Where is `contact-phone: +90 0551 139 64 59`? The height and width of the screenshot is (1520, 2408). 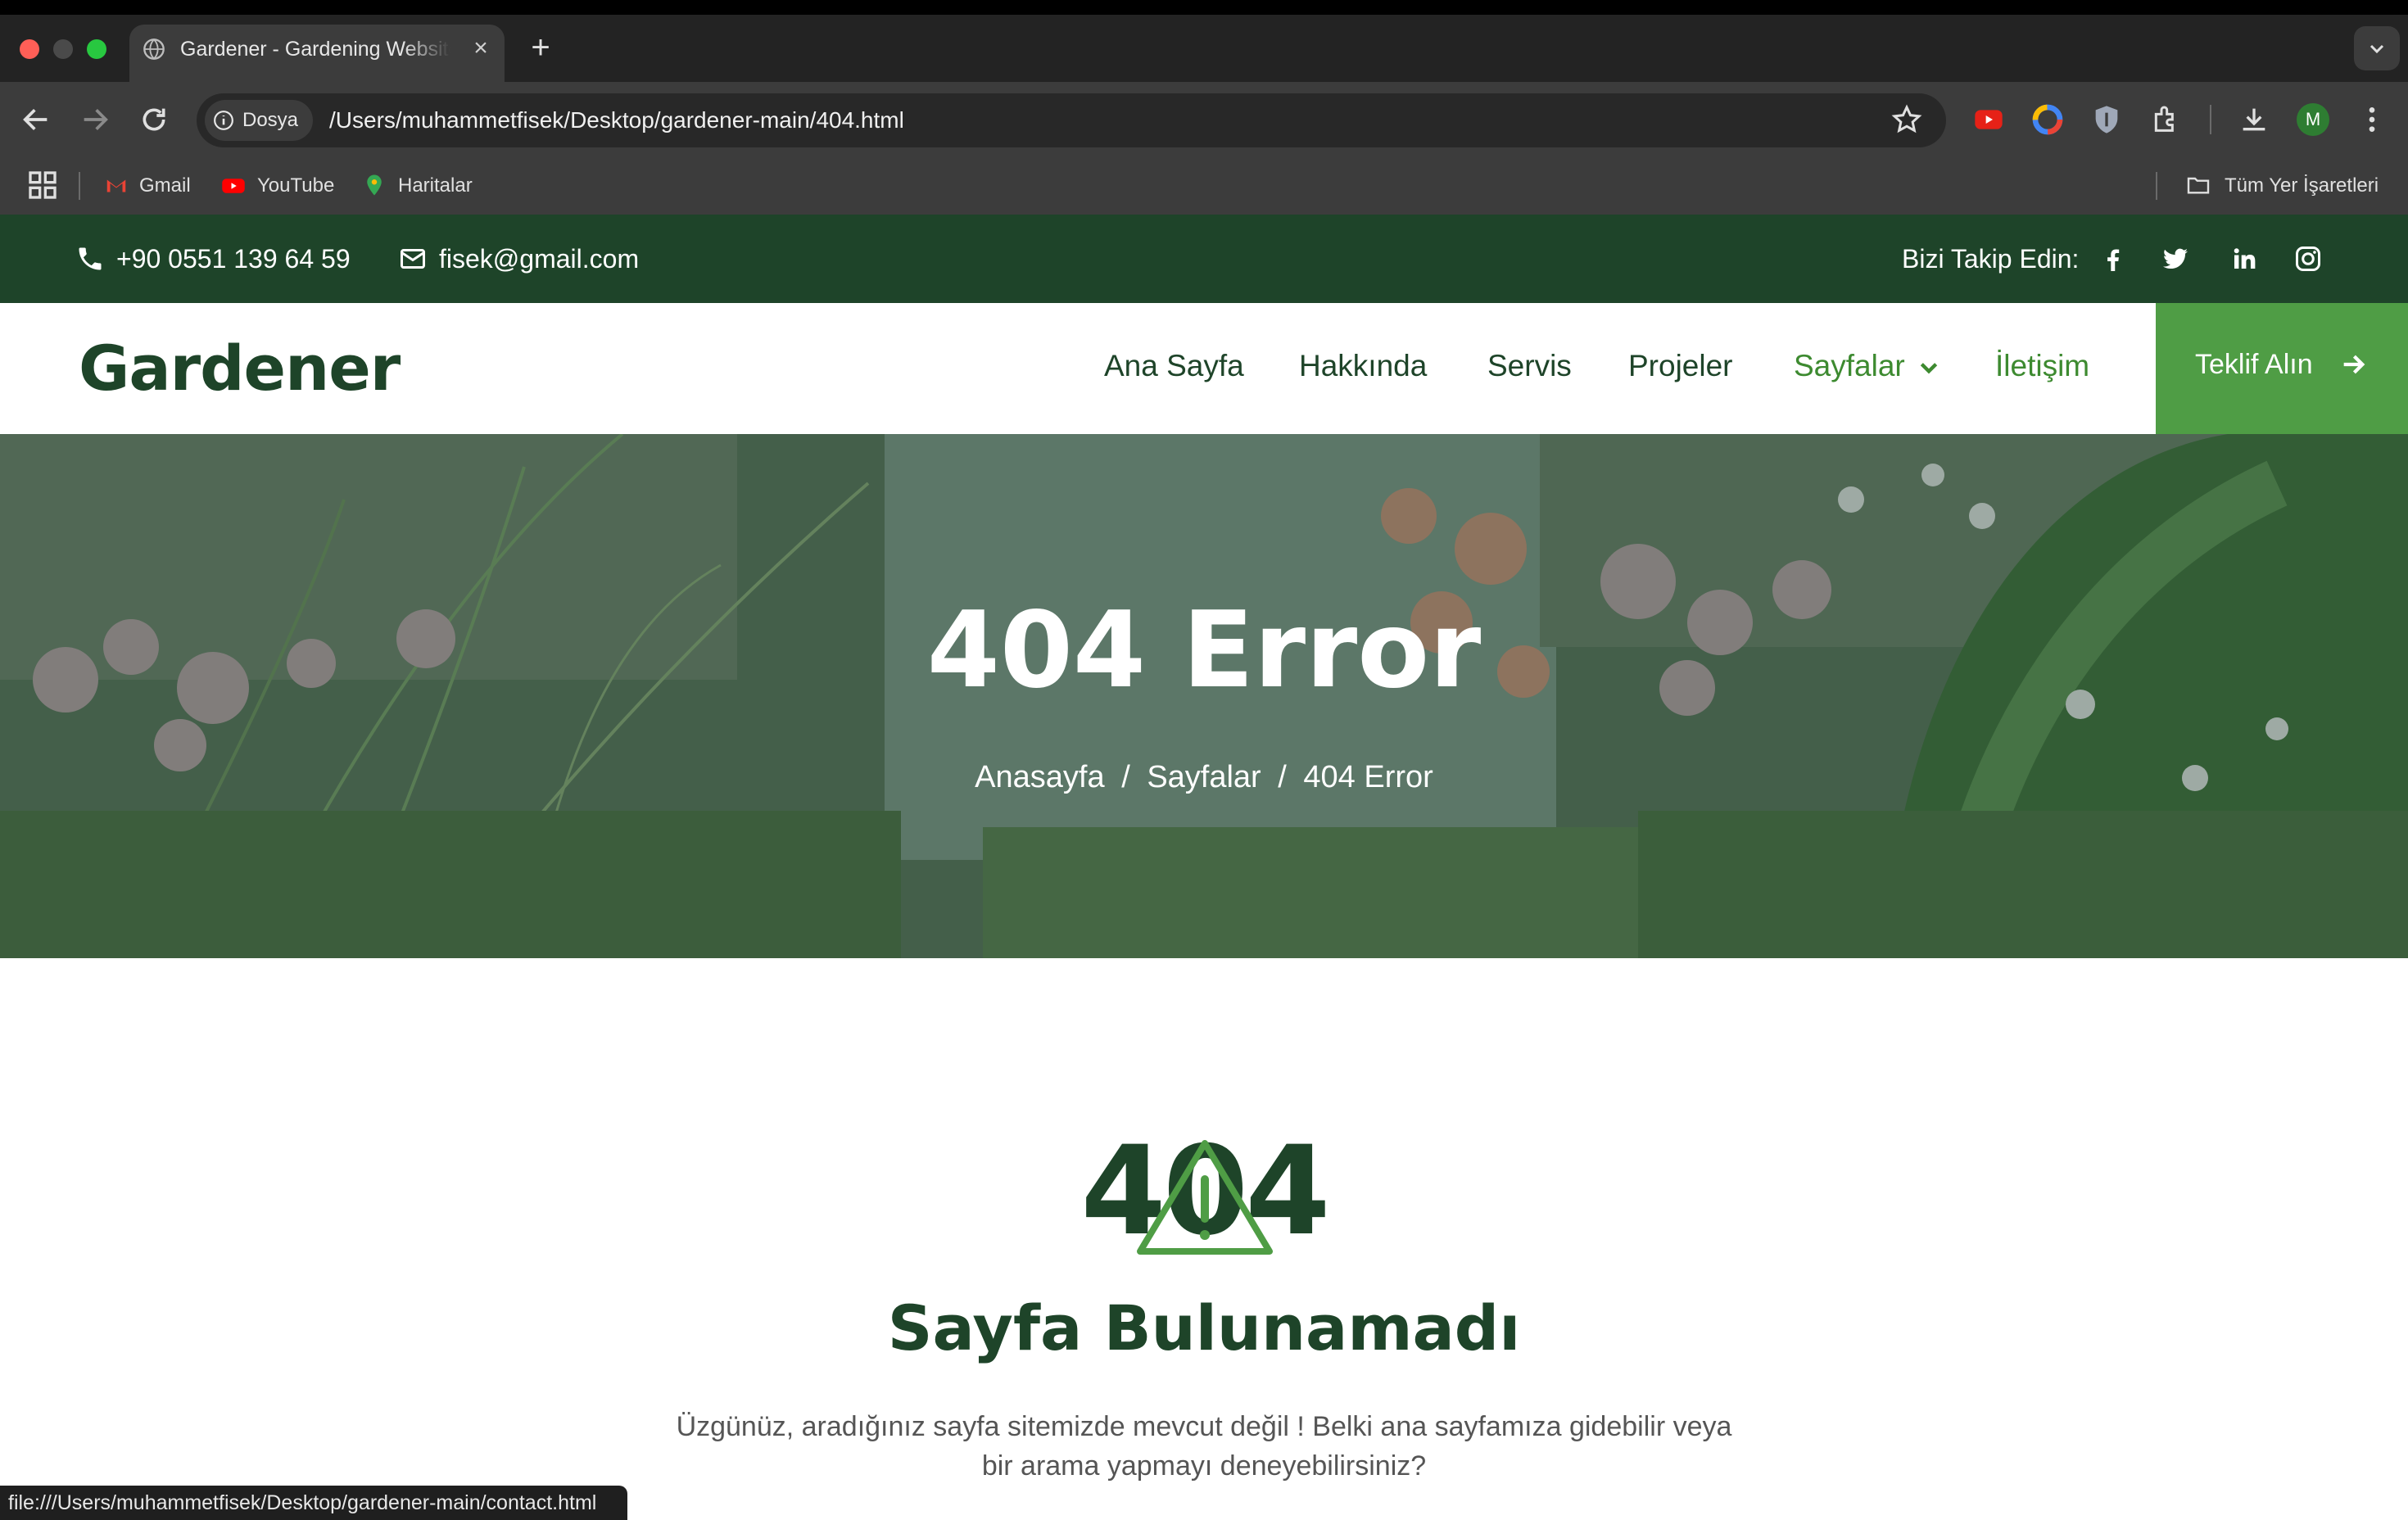
contact-phone: +90 0551 139 64 59 is located at coordinates (243, 258).